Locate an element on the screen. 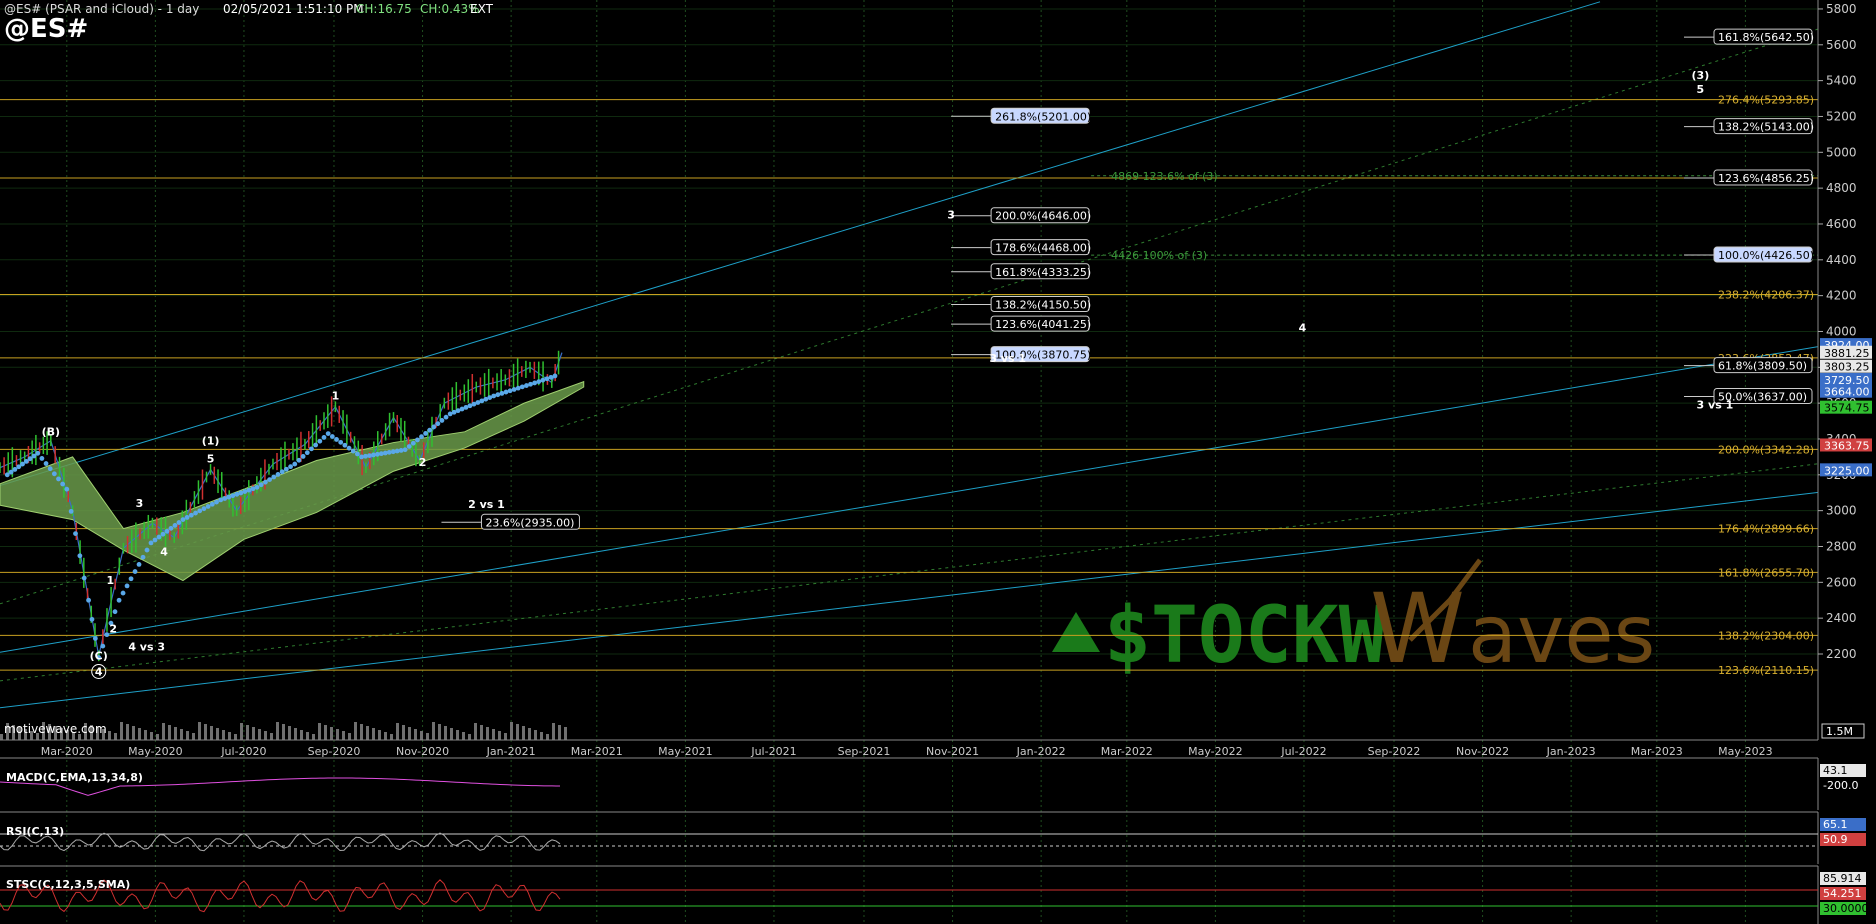 The image size is (1876, 924). x-tick-label: Mar-2022 is located at coordinates (1127, 751).